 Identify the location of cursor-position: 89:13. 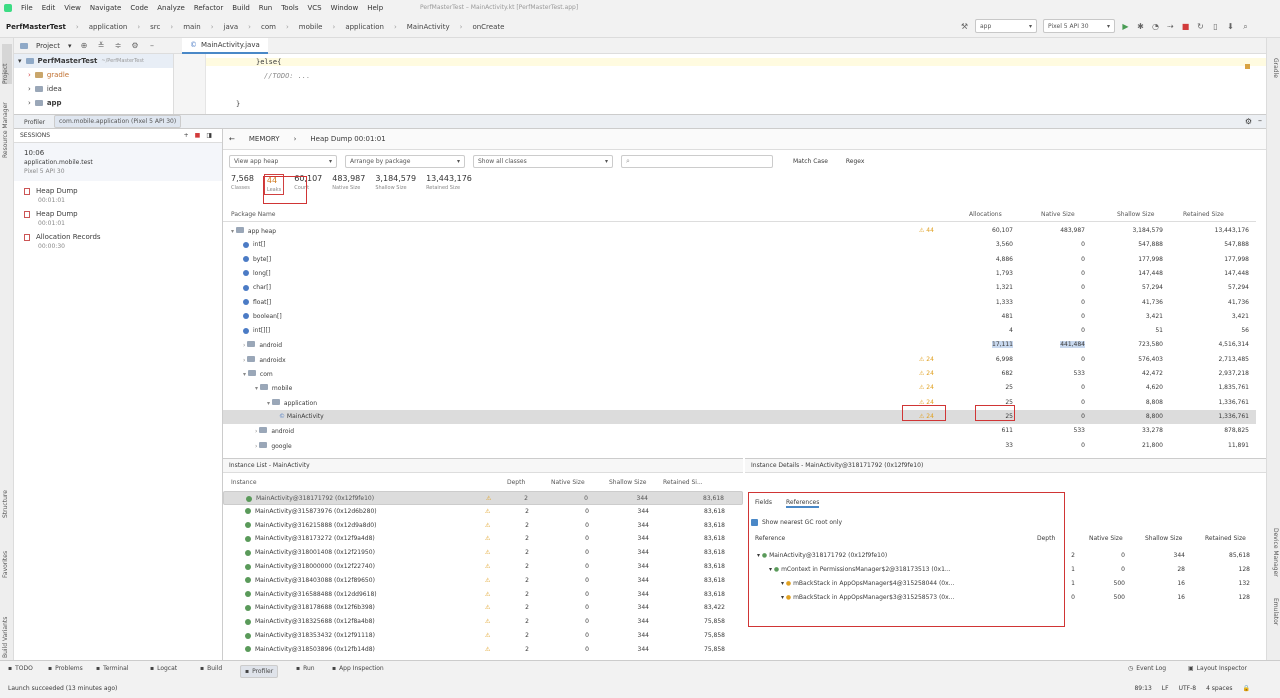
(1142, 688).